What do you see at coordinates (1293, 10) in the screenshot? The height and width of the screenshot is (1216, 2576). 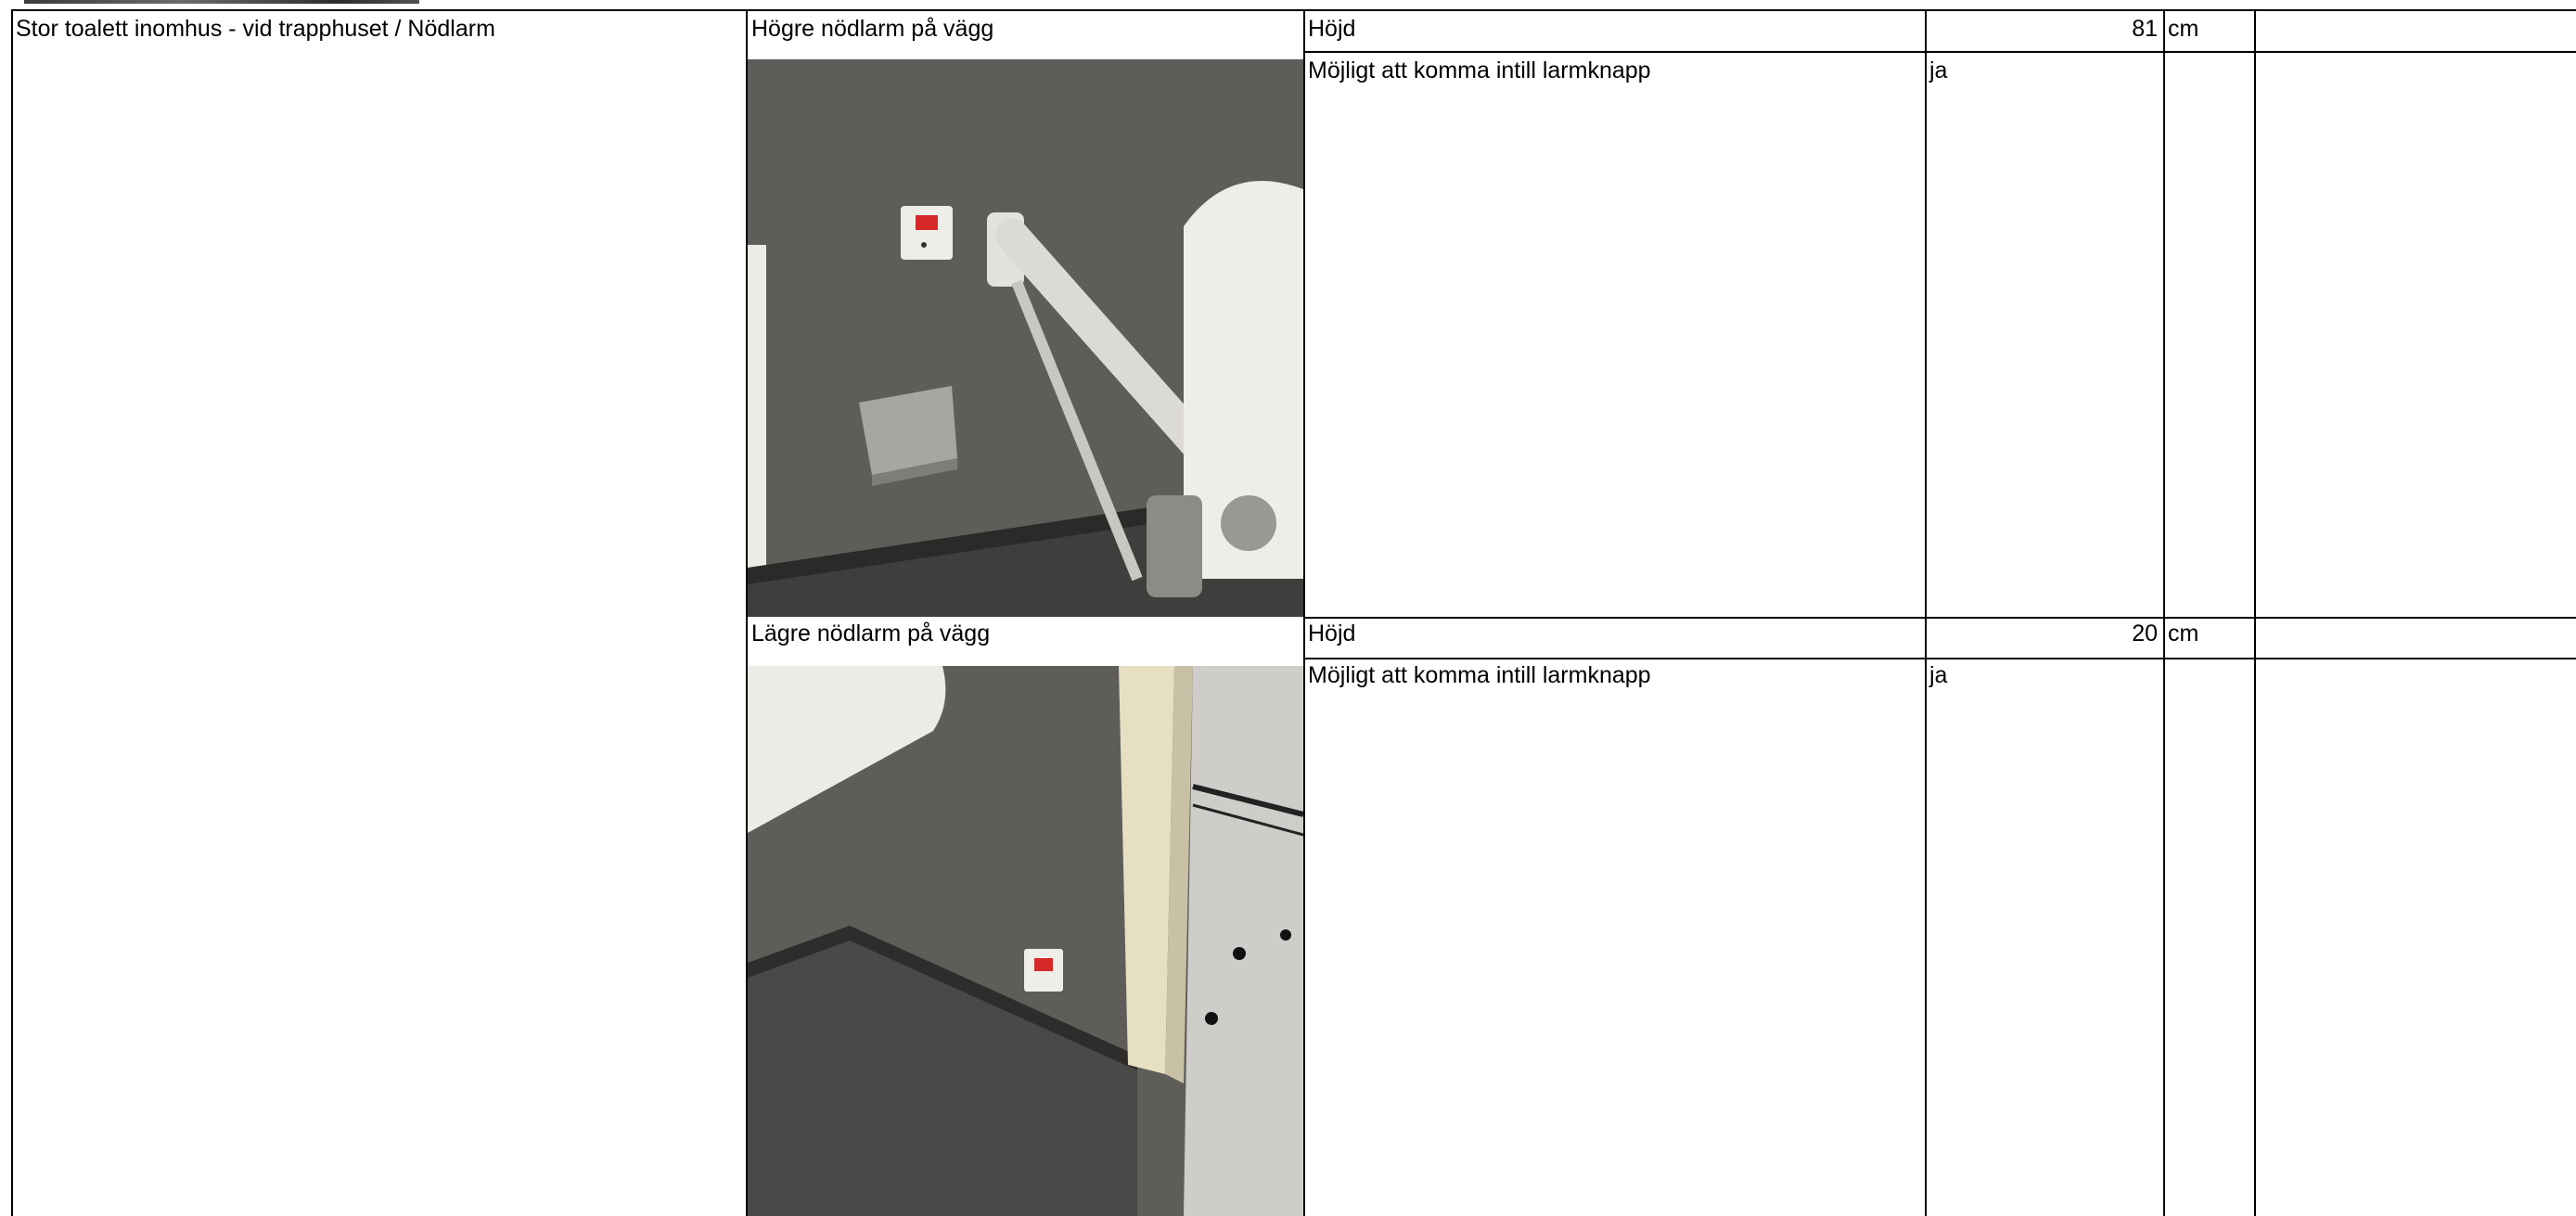 I see `table-top-border` at bounding box center [1293, 10].